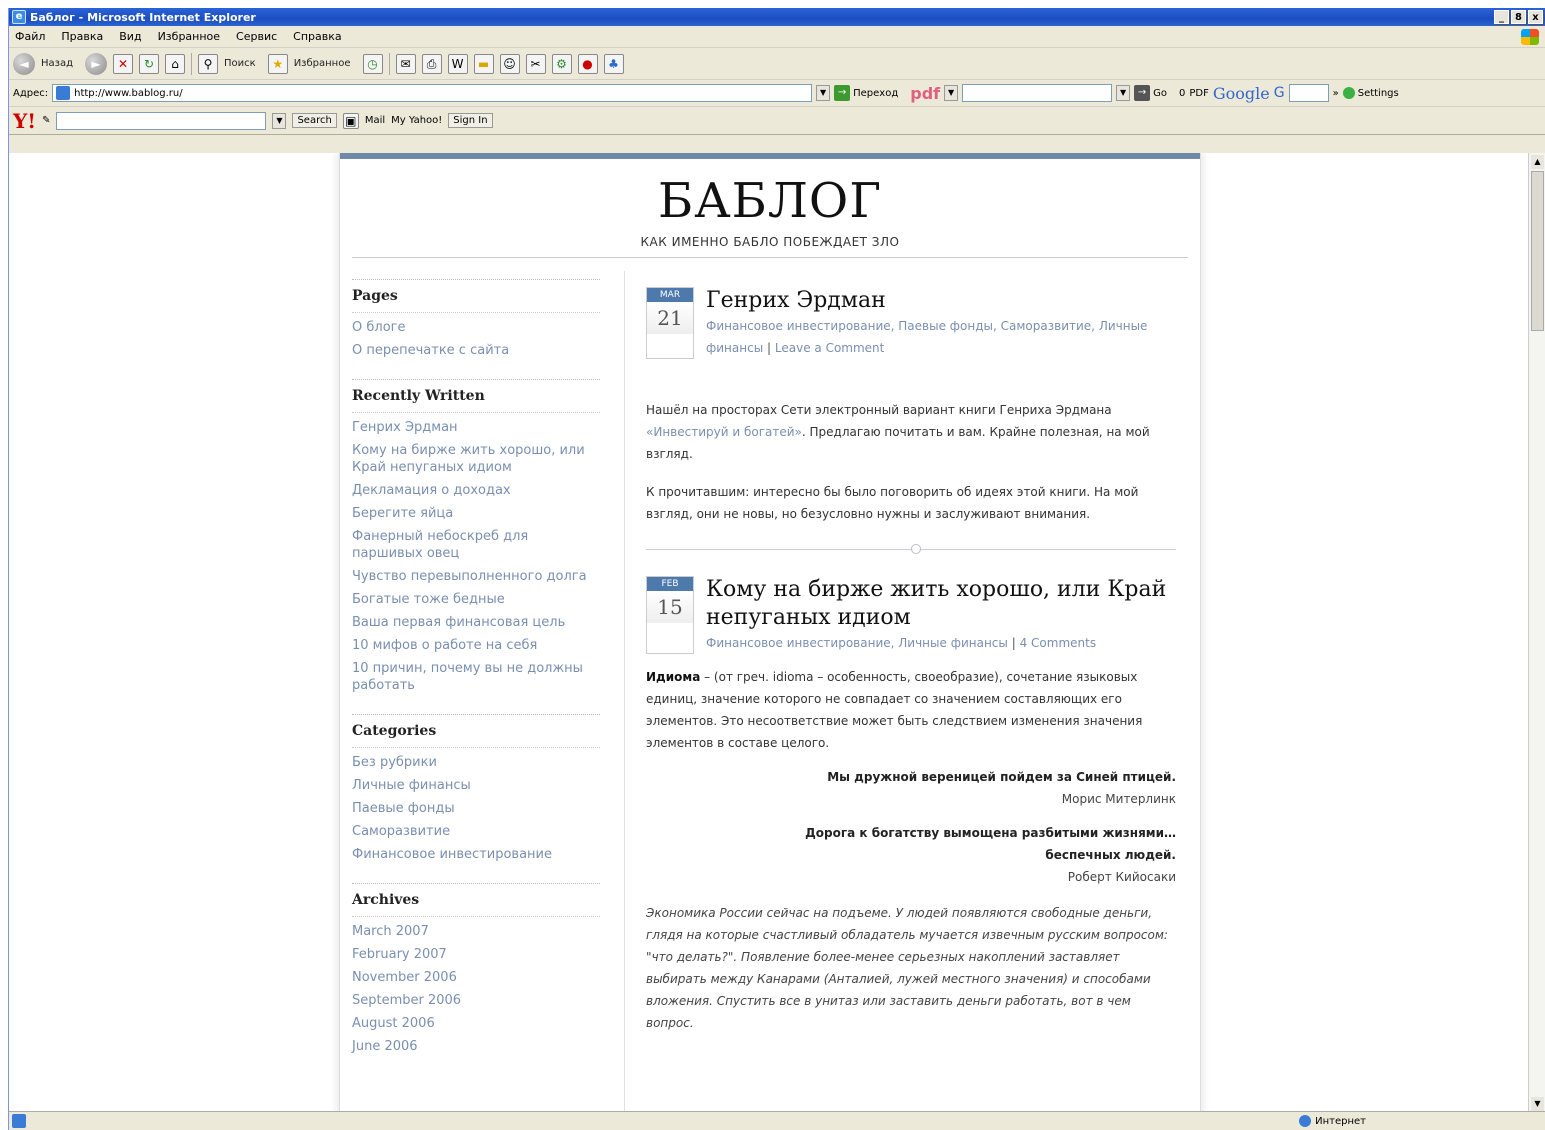 Image resolution: width=1545 pixels, height=1130 pixels. What do you see at coordinates (670, 295) in the screenshot?
I see `date-month: MAR` at bounding box center [670, 295].